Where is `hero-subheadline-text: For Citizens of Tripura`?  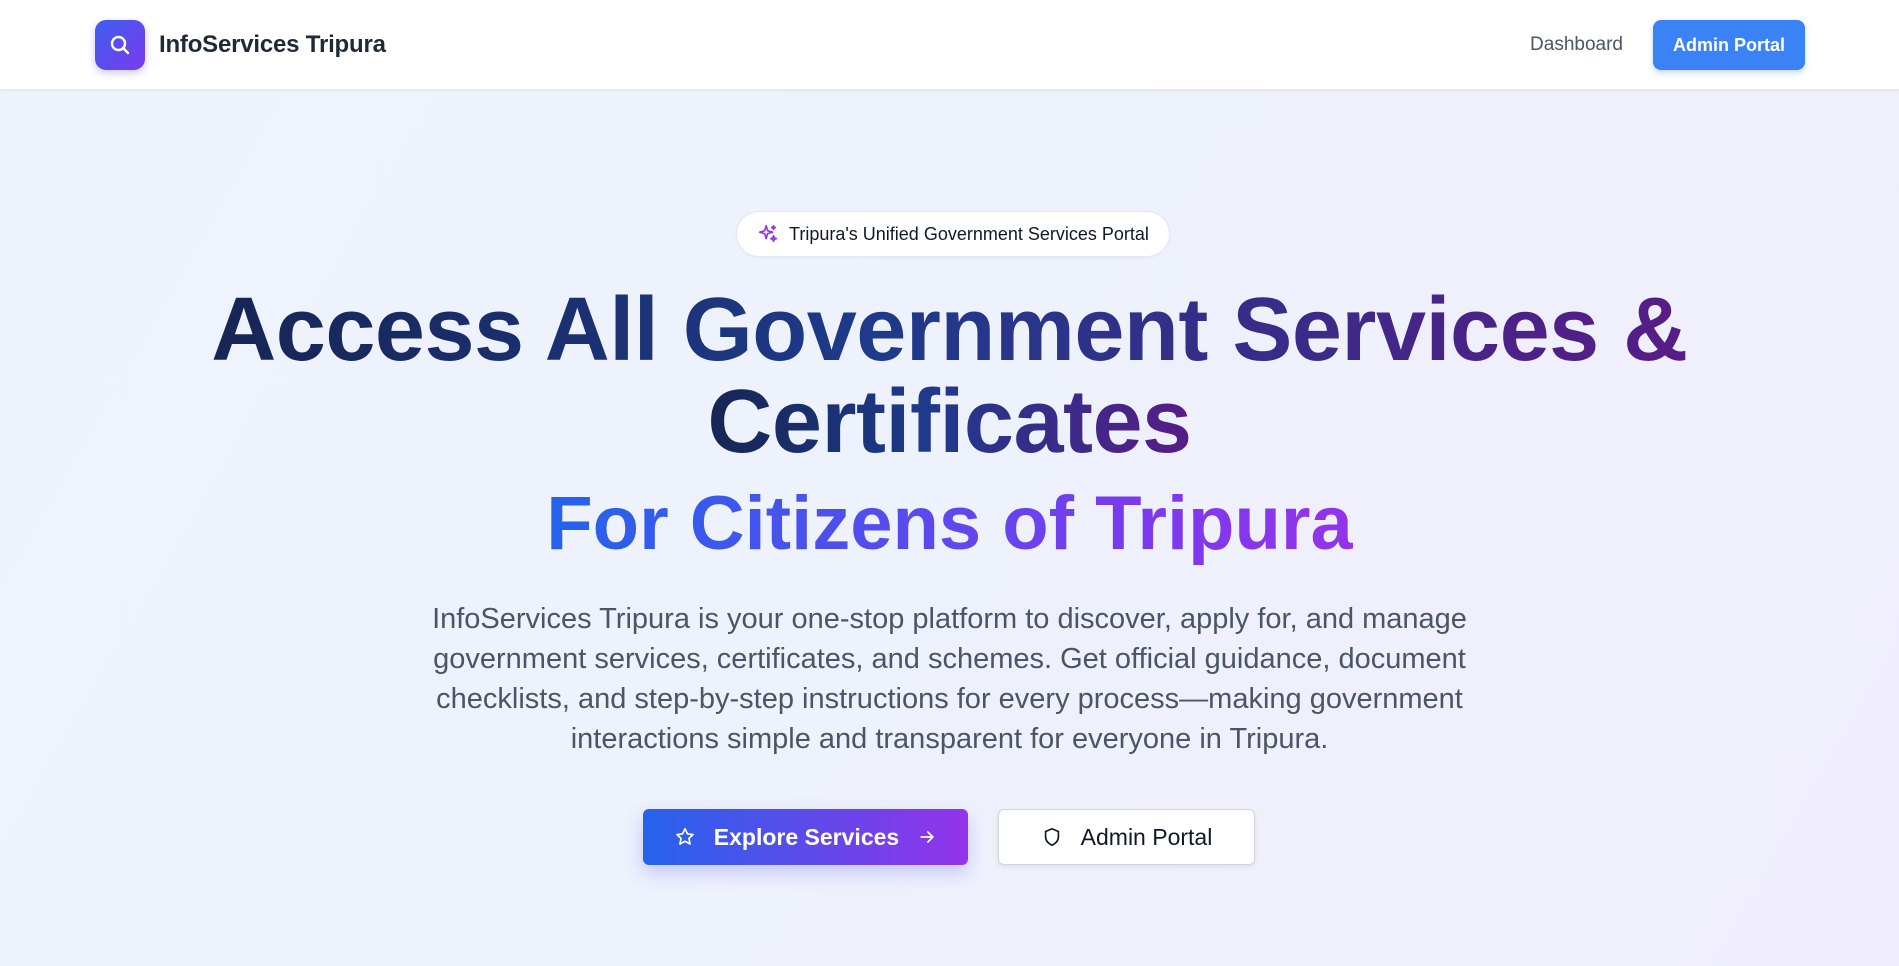 hero-subheadline-text: For Citizens of Tripura is located at coordinates (949, 524).